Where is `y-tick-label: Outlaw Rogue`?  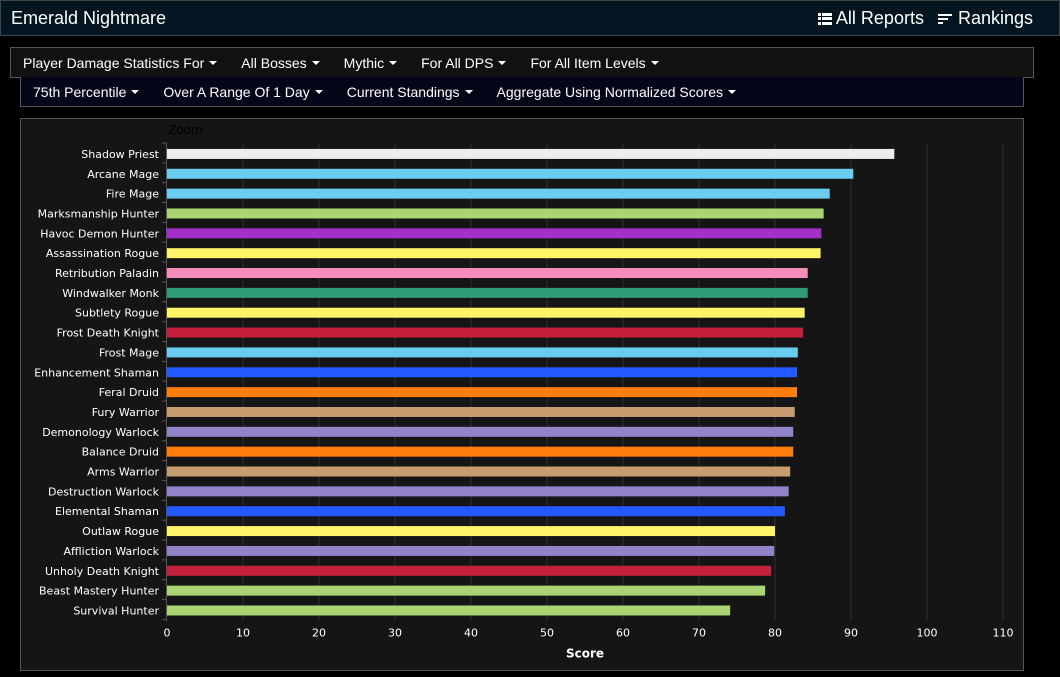
y-tick-label: Outlaw Rogue is located at coordinates (120, 531).